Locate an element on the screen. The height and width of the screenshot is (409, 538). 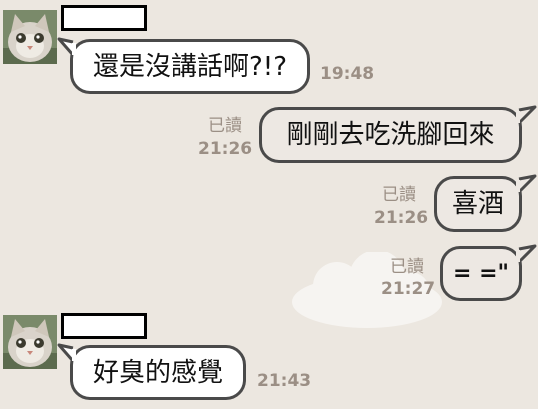
message-text: 還是沒講話啊?!? is located at coordinates (190, 66).